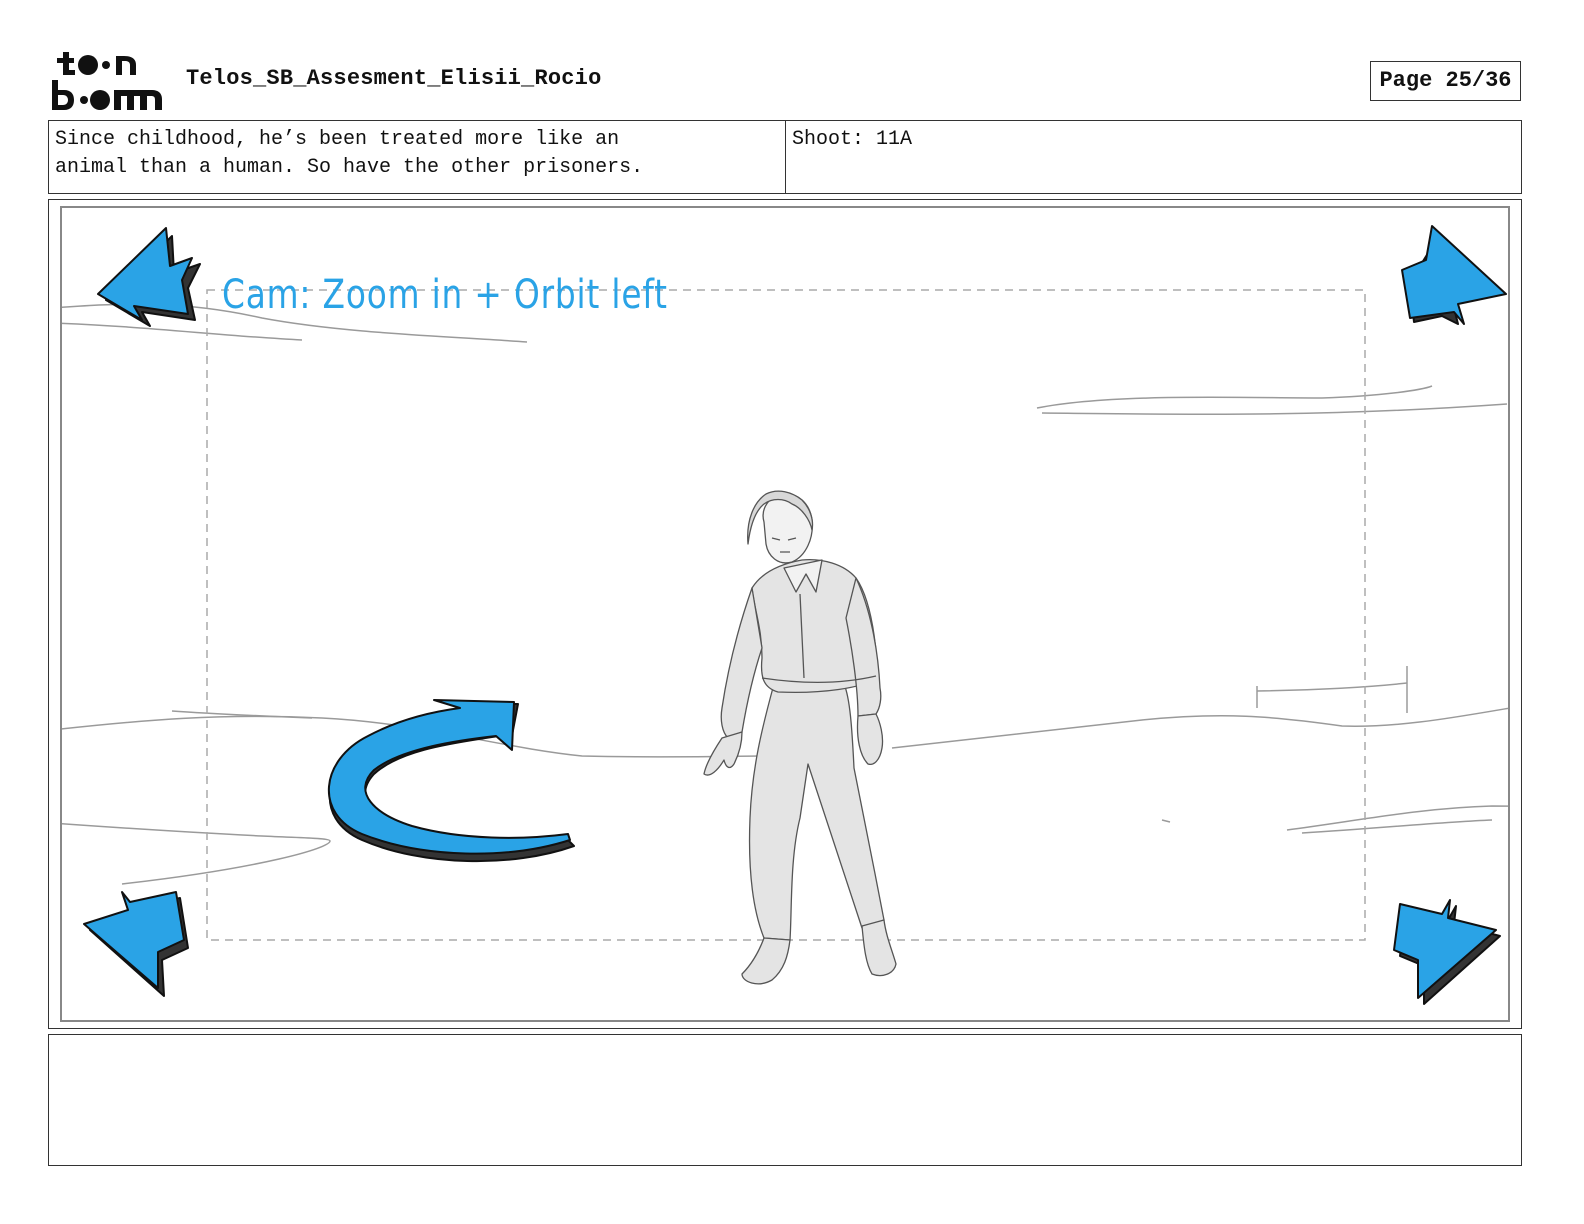 This screenshot has width=1584, height=1224. Describe the element at coordinates (785, 1100) in the screenshot. I see `notes-box` at that location.